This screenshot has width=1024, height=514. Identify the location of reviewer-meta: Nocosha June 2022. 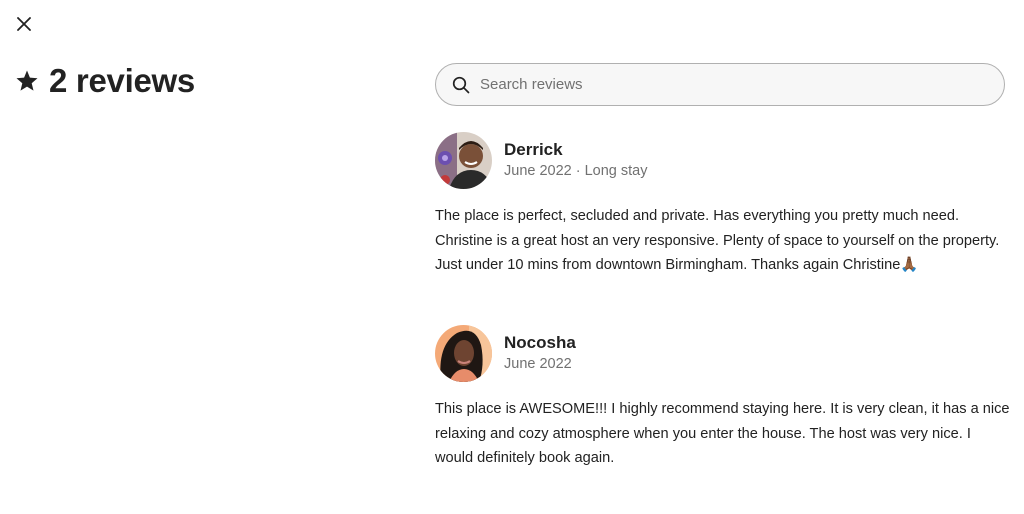
(540, 353).